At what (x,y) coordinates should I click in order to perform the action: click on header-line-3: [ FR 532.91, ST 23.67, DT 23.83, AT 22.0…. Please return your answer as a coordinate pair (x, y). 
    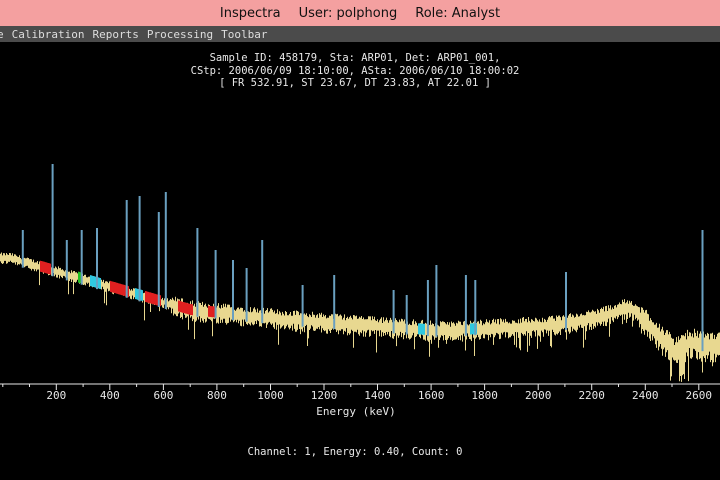
    Looking at the image, I should click on (355, 83).